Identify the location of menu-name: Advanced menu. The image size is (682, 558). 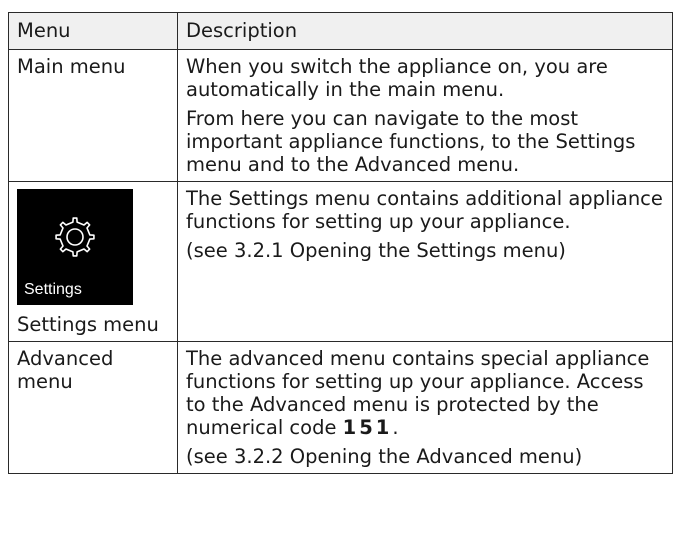
(65, 370).